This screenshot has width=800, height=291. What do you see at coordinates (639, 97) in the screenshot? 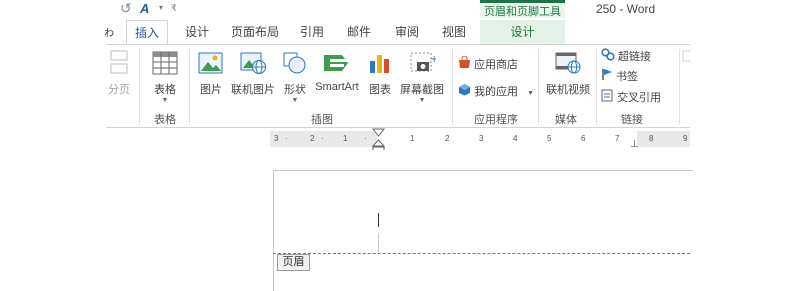
I see `cross-reference-label: 交叉引用` at bounding box center [639, 97].